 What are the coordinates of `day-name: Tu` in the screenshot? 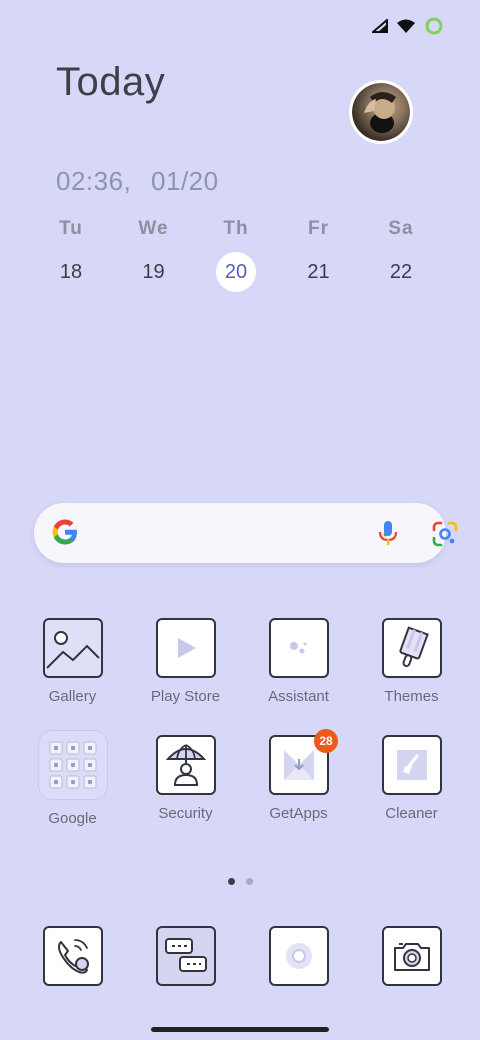 It's located at (71, 228).